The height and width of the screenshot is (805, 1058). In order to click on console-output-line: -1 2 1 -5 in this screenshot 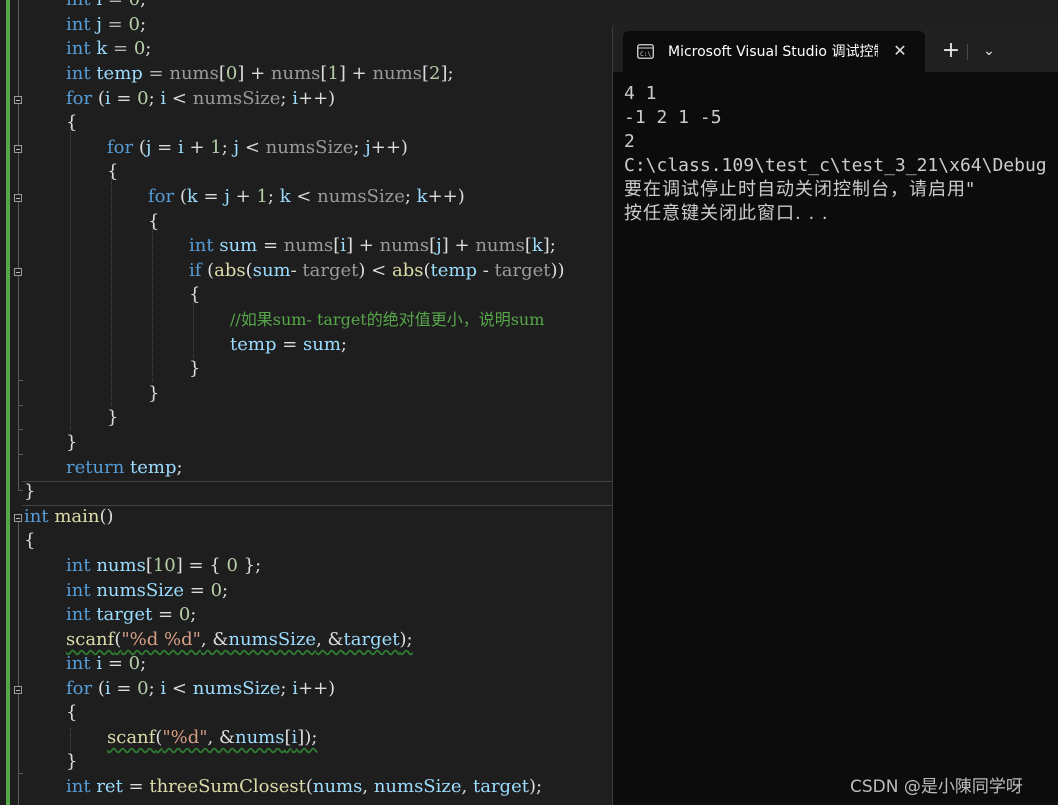, I will do `click(673, 117)`.